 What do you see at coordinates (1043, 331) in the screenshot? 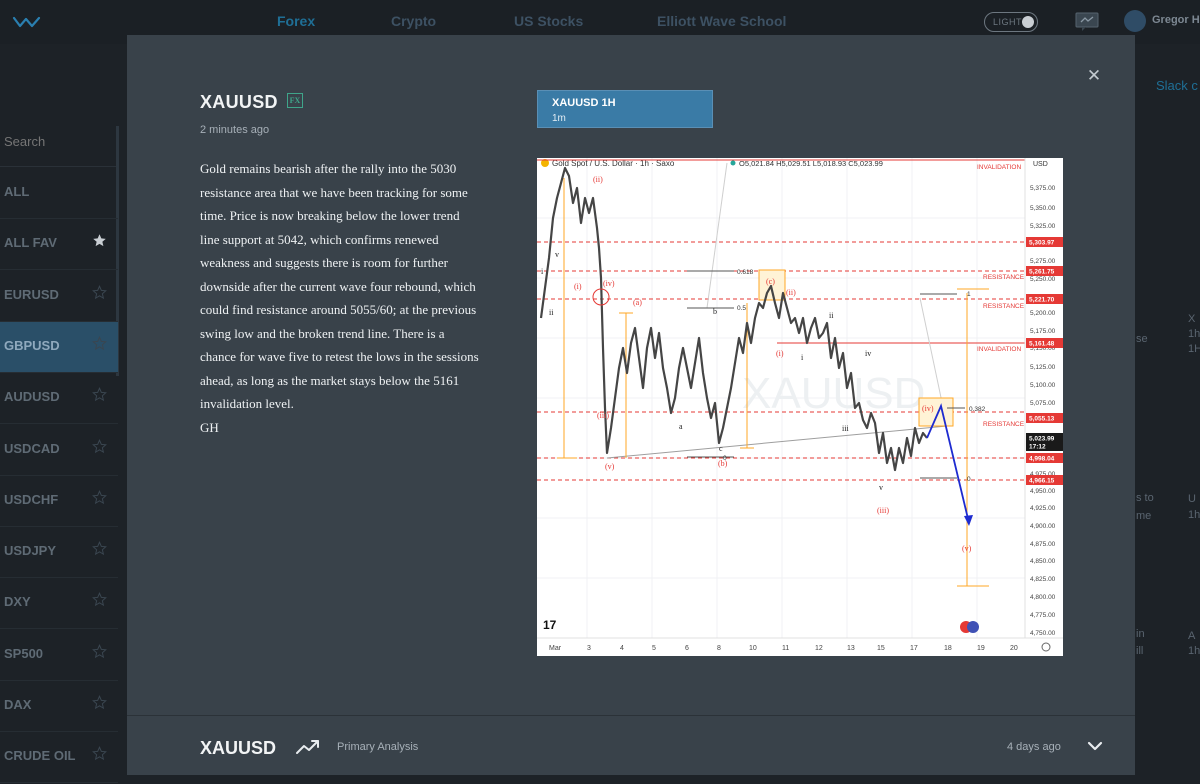
I see `price-tick-label: 5,175.00` at bounding box center [1043, 331].